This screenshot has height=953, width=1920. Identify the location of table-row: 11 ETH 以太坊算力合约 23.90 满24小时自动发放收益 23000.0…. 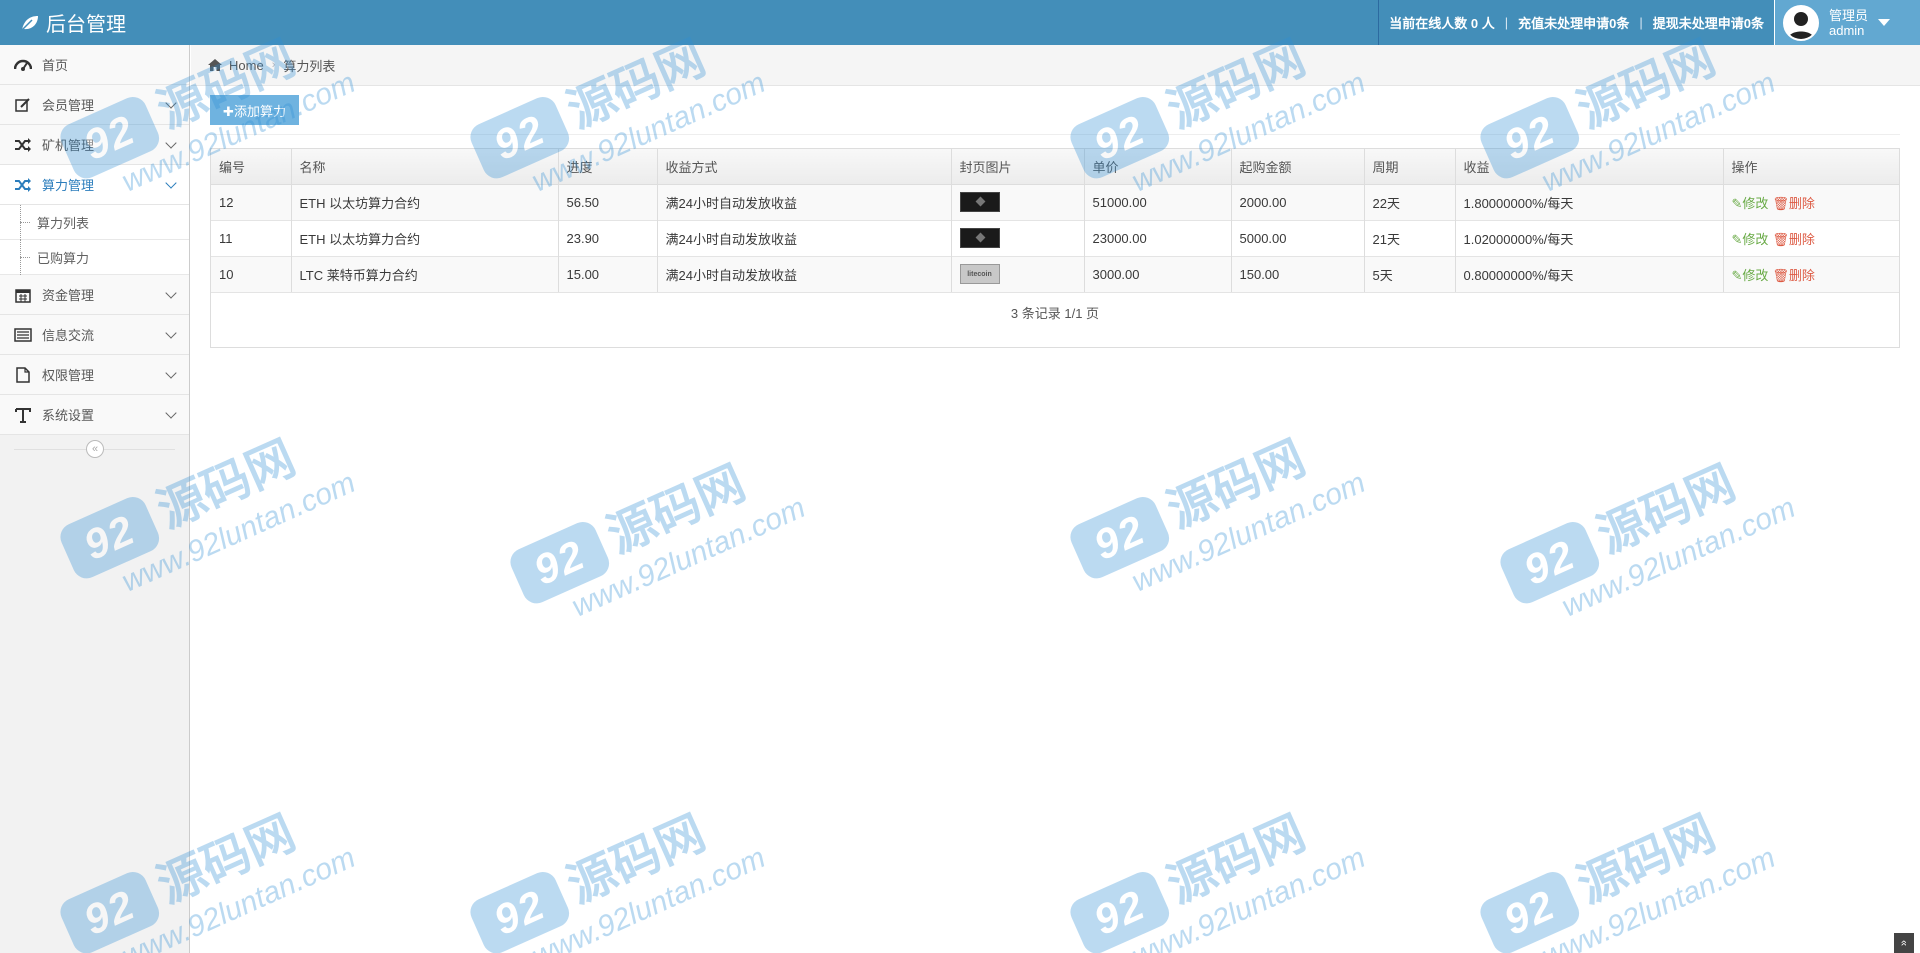
(1055, 237).